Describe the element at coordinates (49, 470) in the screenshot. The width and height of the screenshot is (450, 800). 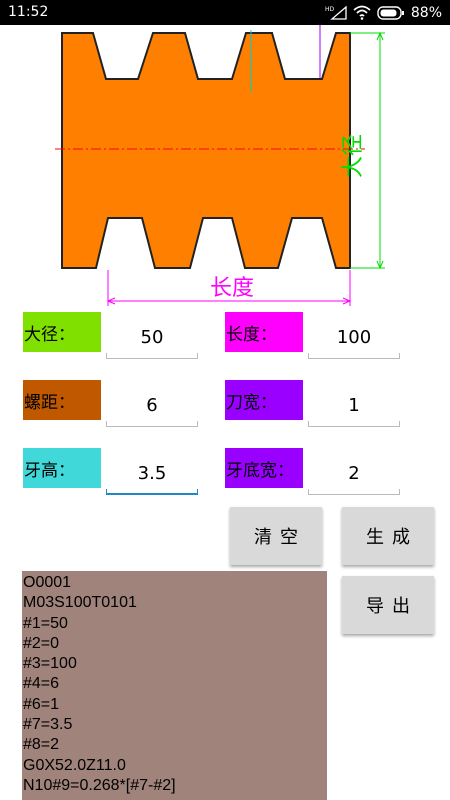
I see `tooth-height-label-text: 牙高：` at that location.